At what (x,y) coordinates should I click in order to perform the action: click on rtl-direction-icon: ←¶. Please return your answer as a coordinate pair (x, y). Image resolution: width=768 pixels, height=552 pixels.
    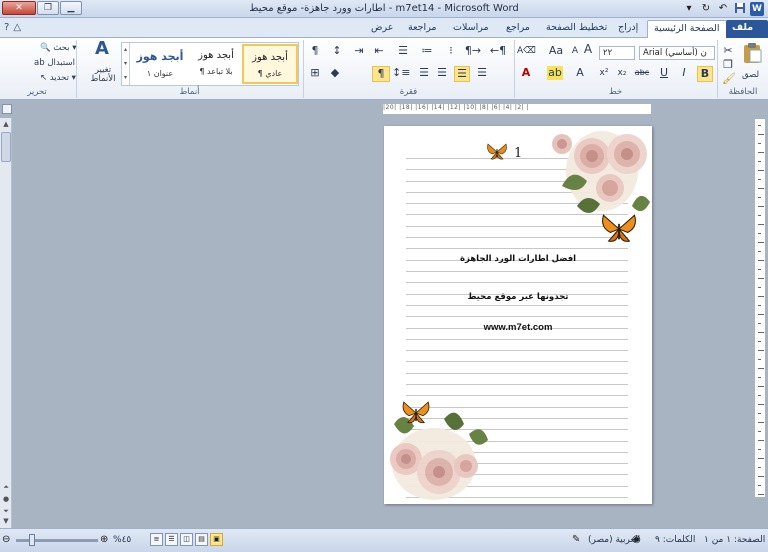
    Looking at the image, I should click on (498, 51).